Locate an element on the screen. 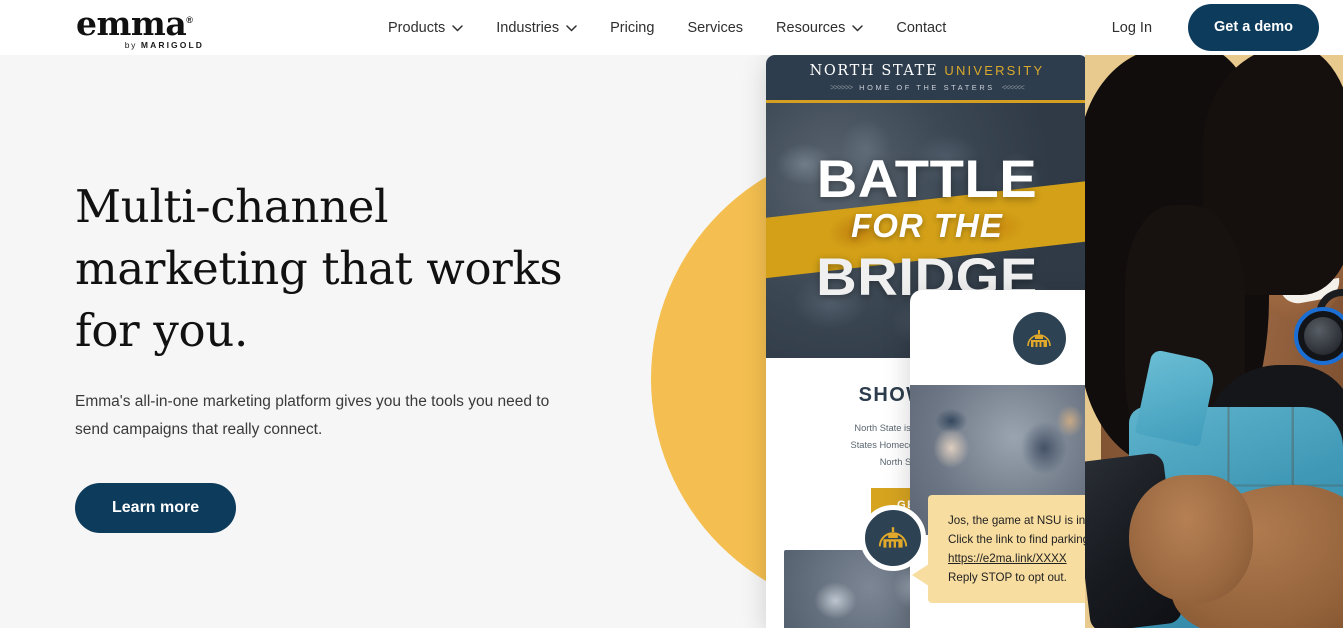 The height and width of the screenshot is (628, 1343). nav-label-pricing: Pricing is located at coordinates (632, 27).